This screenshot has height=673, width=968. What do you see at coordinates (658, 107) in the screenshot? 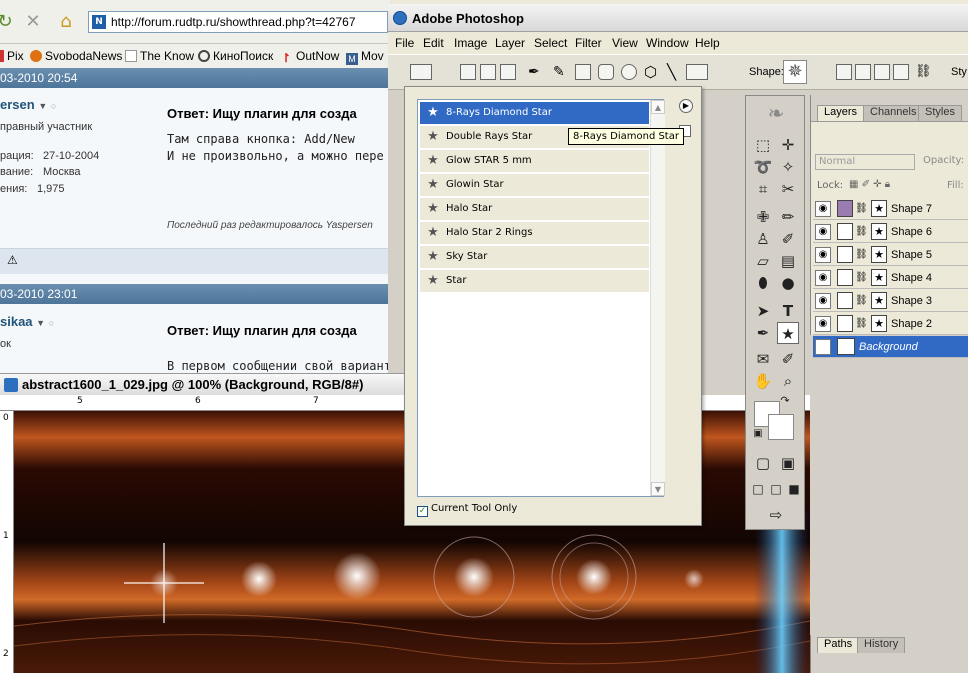
I see `scroll-up-icon: ▲` at bounding box center [658, 107].